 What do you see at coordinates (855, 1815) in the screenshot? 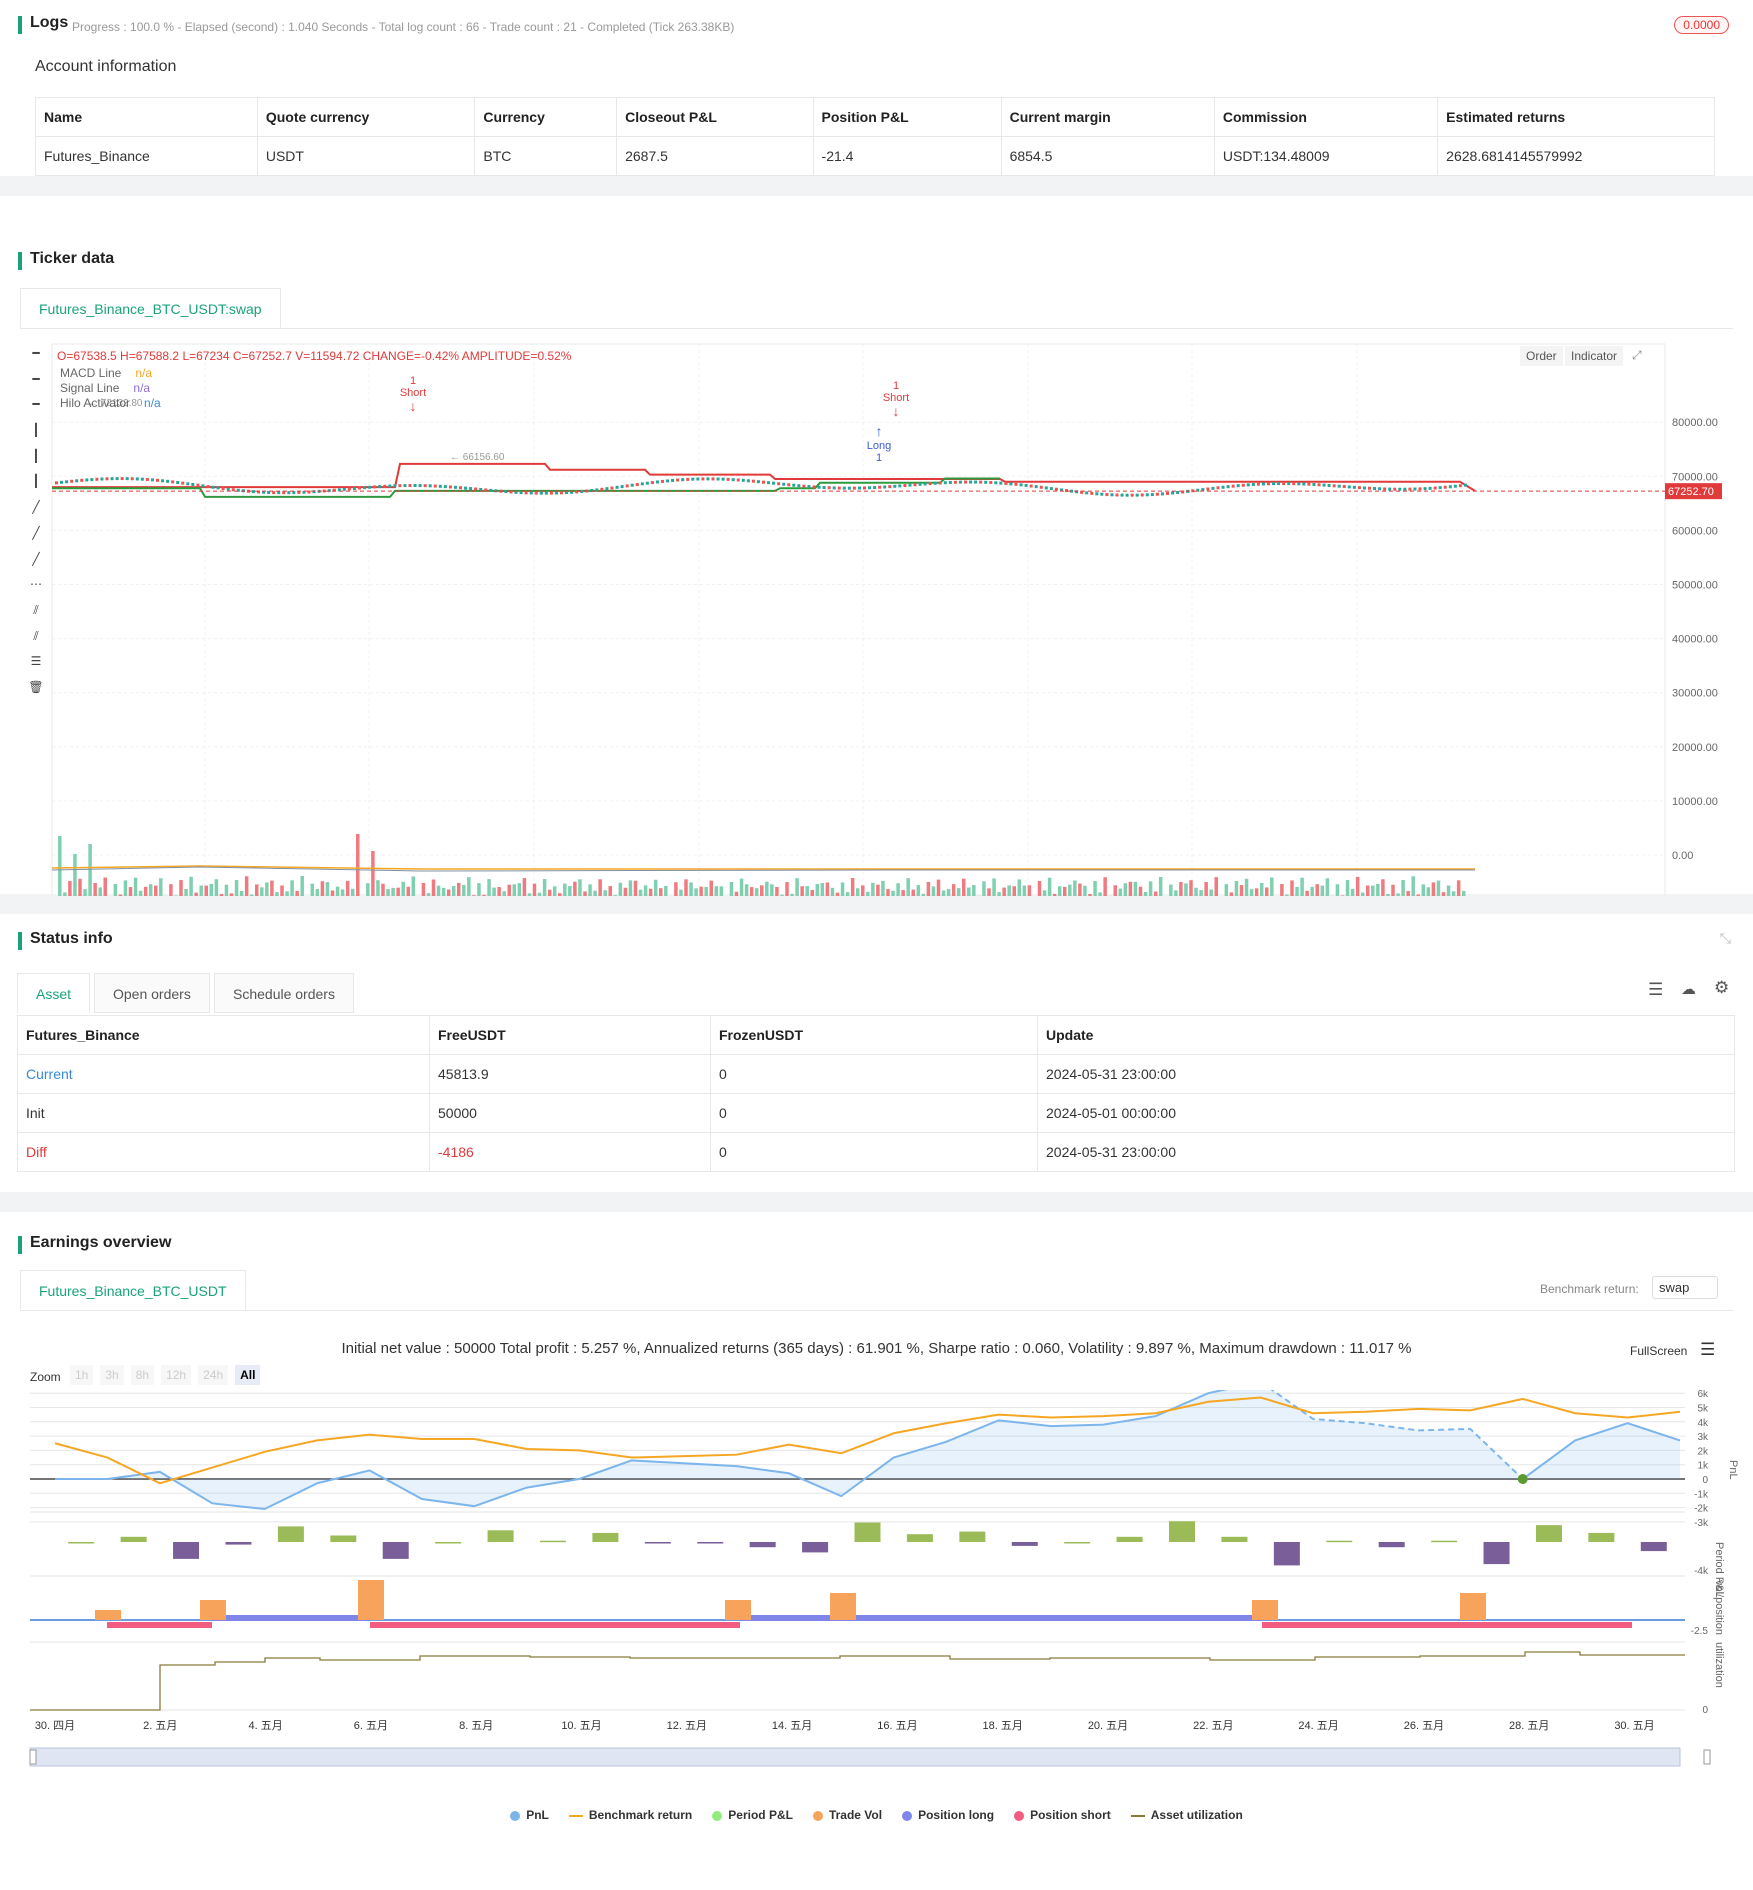
I see `legend-label: Trade Vol` at bounding box center [855, 1815].